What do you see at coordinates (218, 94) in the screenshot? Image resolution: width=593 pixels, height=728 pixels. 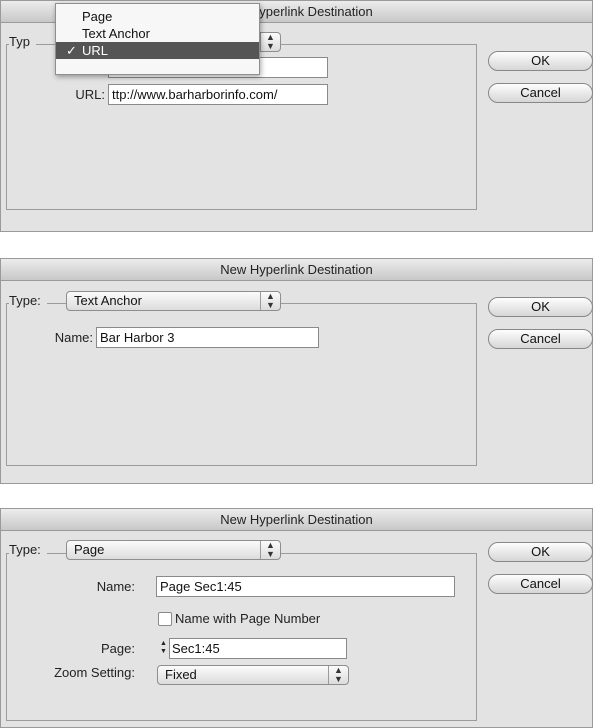 I see `url-field: ttp://www.barharborinfo.com/` at bounding box center [218, 94].